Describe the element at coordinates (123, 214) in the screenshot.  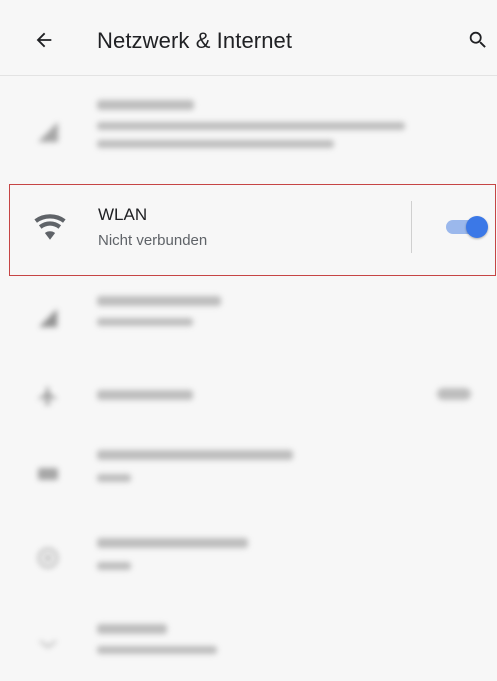
I see `wlan-title: WLAN` at that location.